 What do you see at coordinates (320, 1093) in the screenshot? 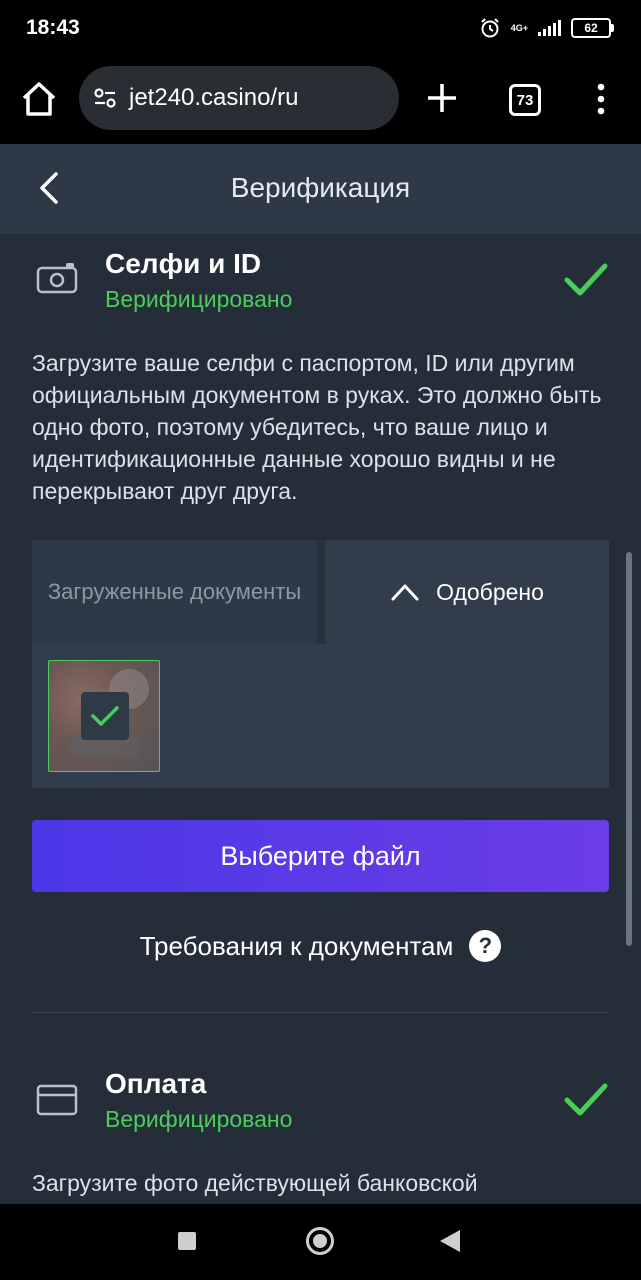
I see `section-payment: Оплата Верифицировано` at bounding box center [320, 1093].